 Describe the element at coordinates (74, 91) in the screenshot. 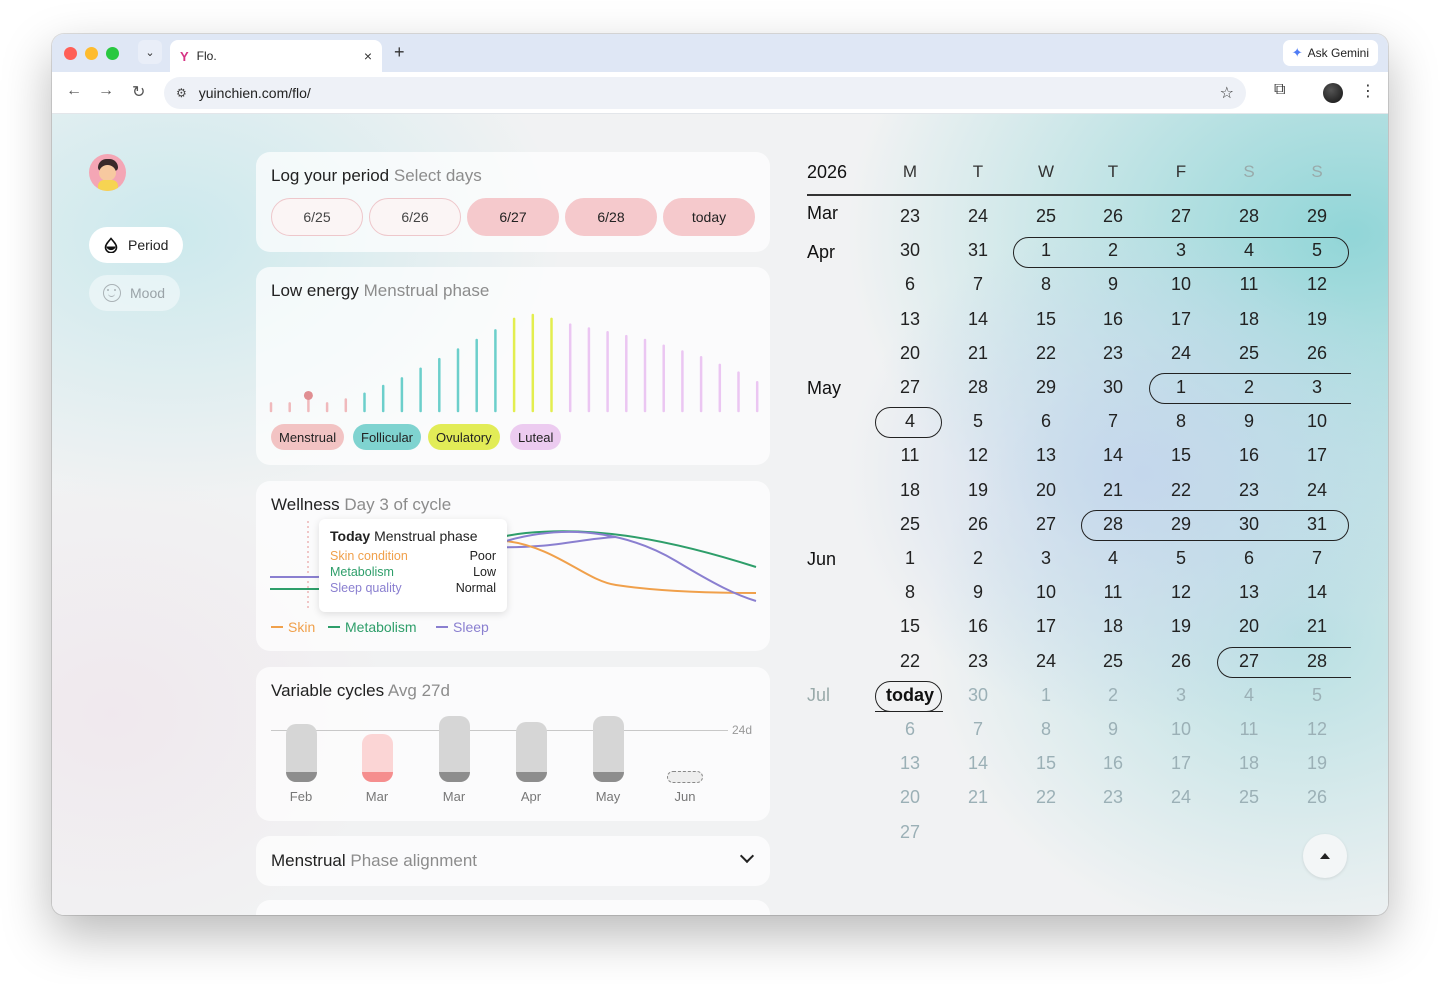

I see `back-arrow-icon: ←` at that location.